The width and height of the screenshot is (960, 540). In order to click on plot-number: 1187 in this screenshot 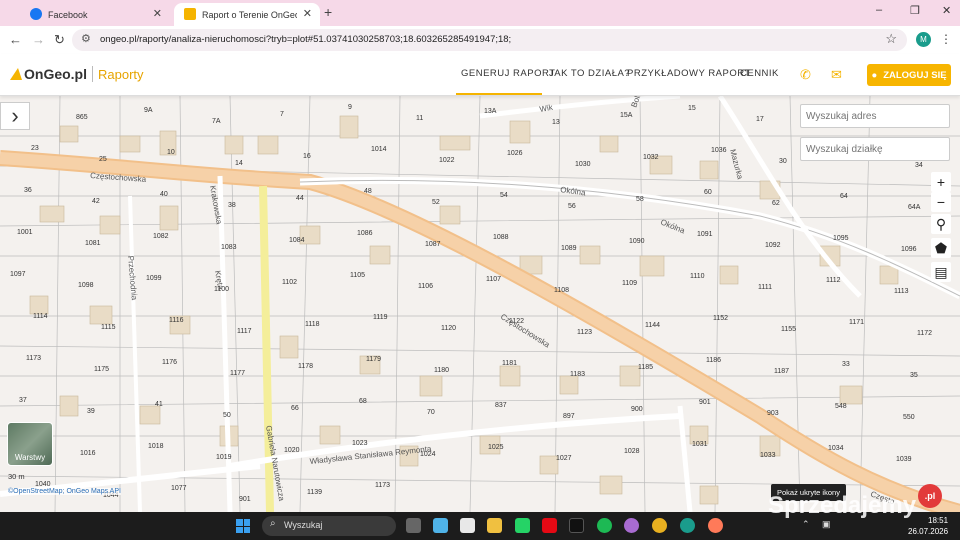, I will do `click(781, 371)`.